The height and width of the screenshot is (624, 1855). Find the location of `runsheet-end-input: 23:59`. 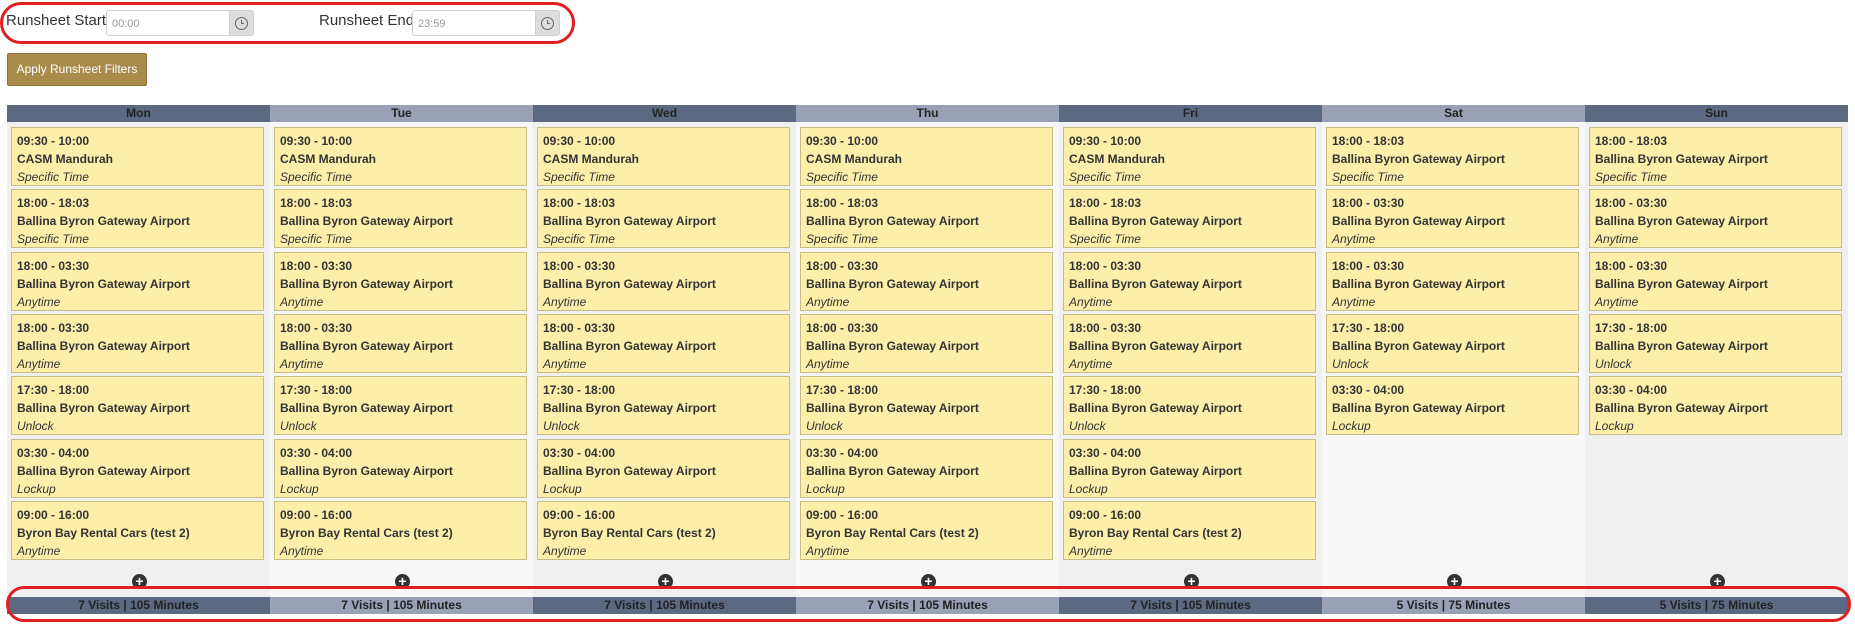

runsheet-end-input: 23:59 is located at coordinates (474, 23).